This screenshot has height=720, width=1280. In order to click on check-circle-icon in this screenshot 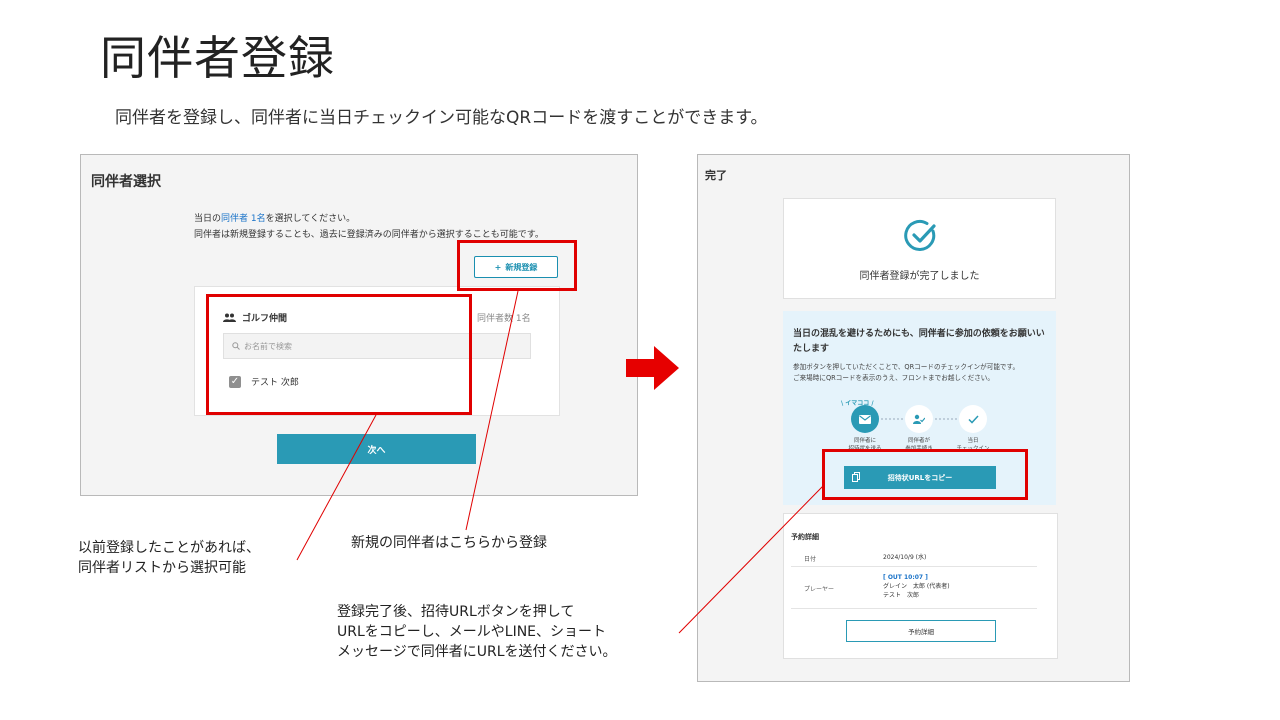, I will do `click(920, 235)`.